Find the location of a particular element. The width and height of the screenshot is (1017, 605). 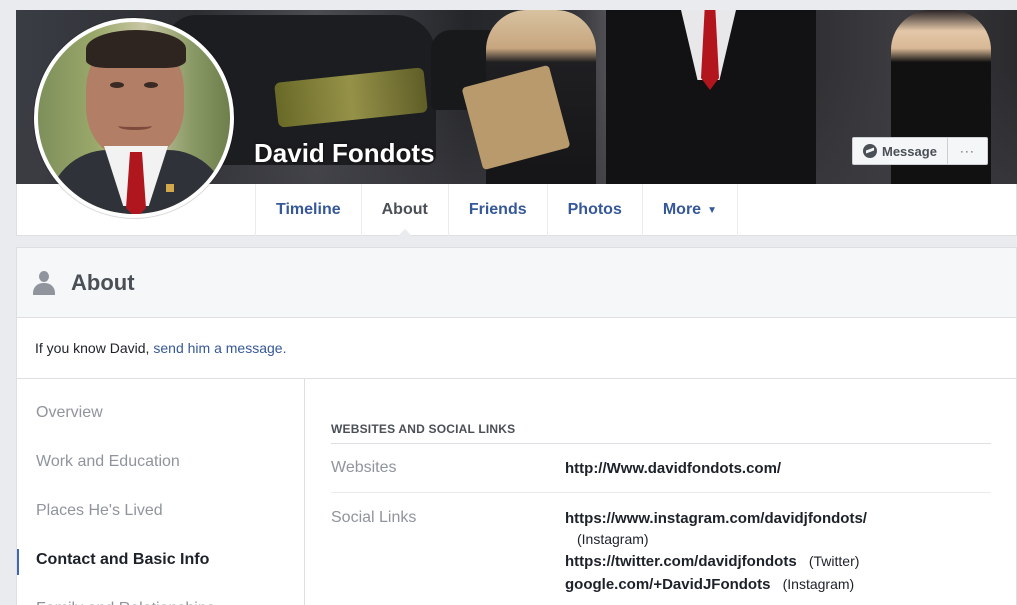

profile-picture is located at coordinates (134, 118).